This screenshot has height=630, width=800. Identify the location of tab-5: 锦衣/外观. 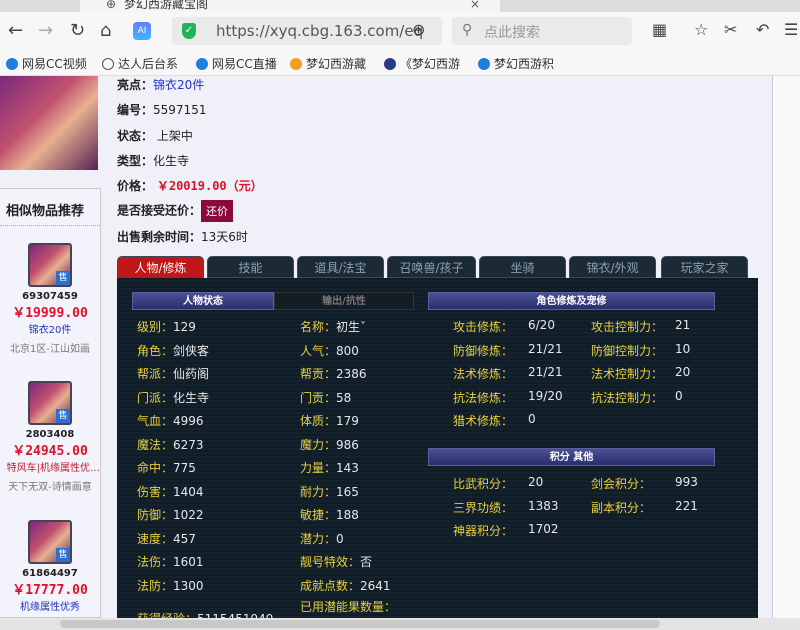
(612, 267).